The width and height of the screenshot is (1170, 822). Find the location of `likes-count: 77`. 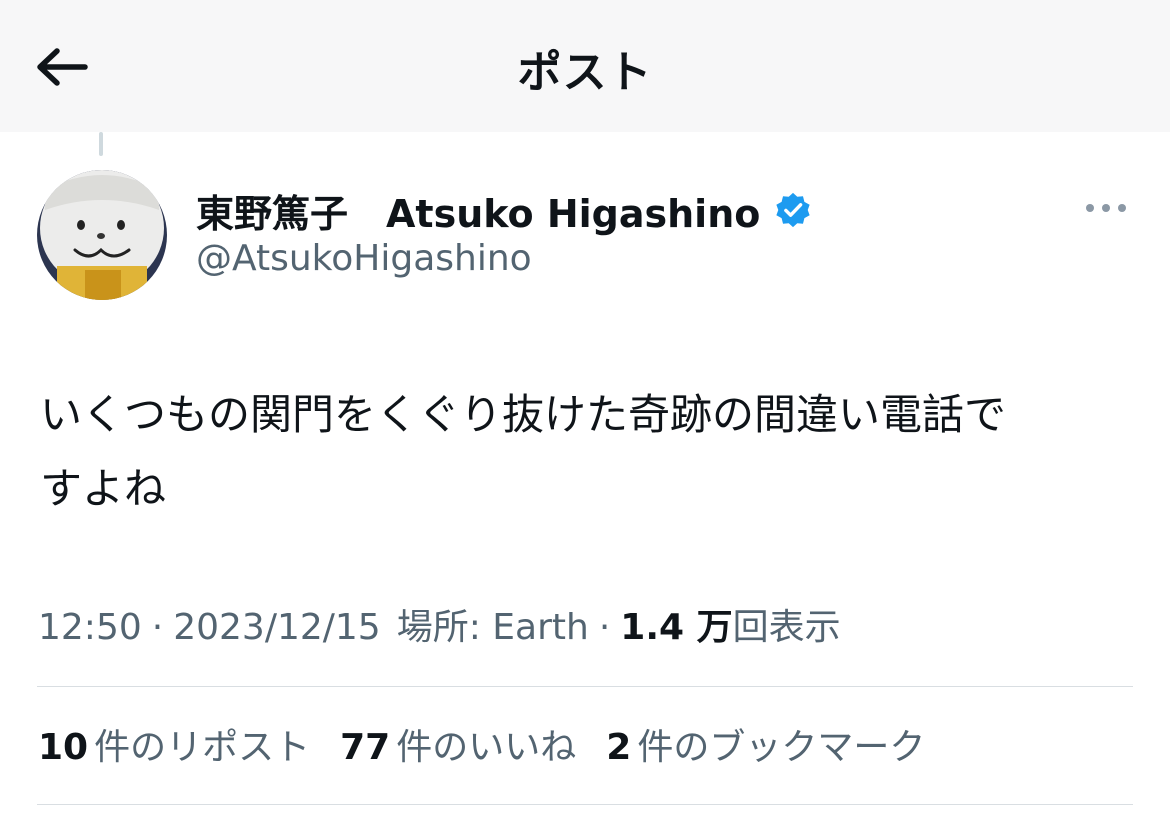

likes-count: 77 is located at coordinates (365, 747).